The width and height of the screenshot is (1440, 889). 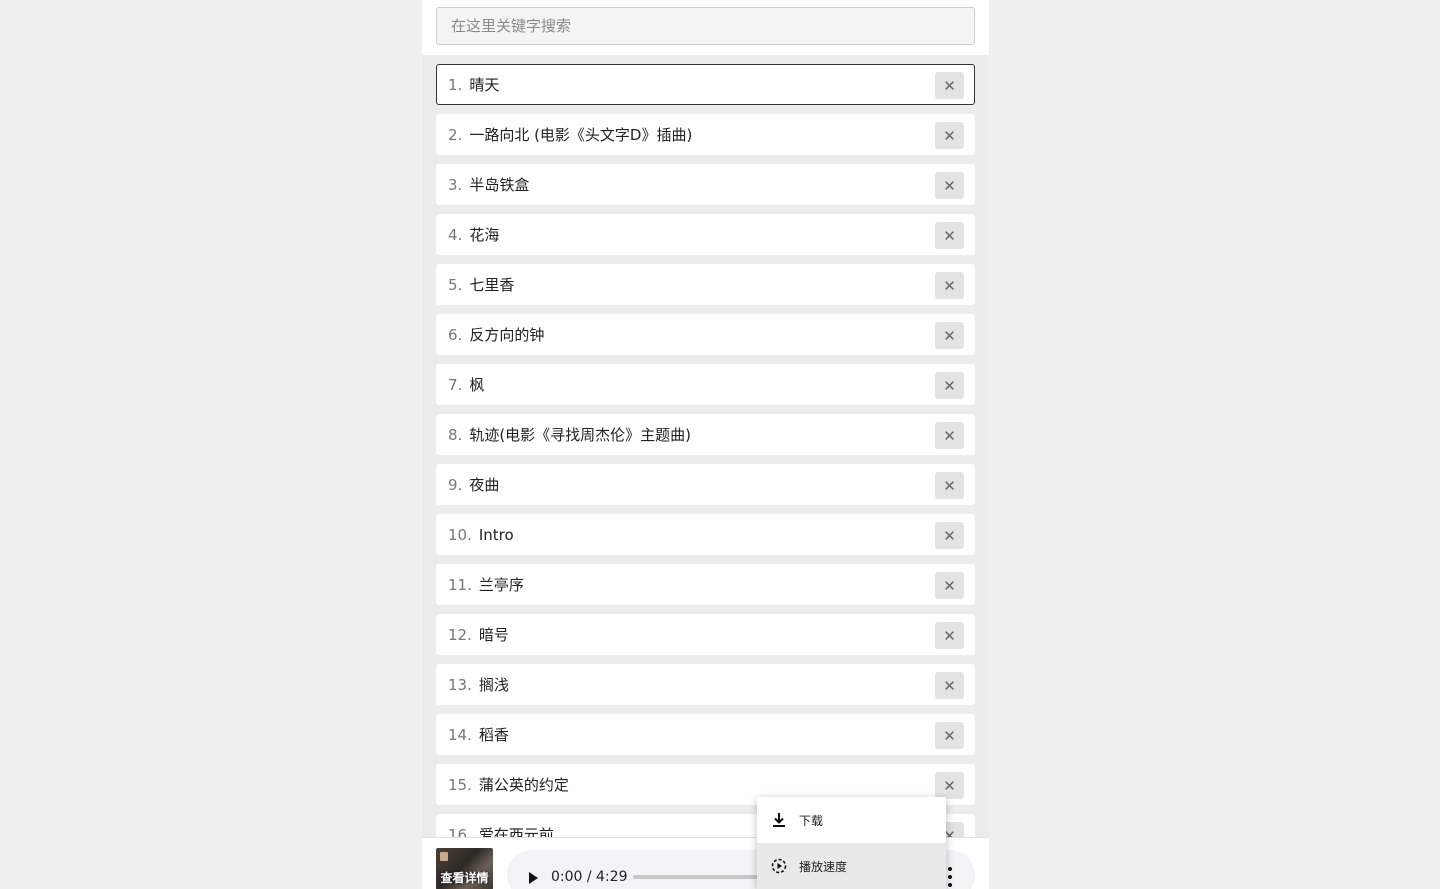 I want to click on song-title: 夜曲, so click(x=484, y=485).